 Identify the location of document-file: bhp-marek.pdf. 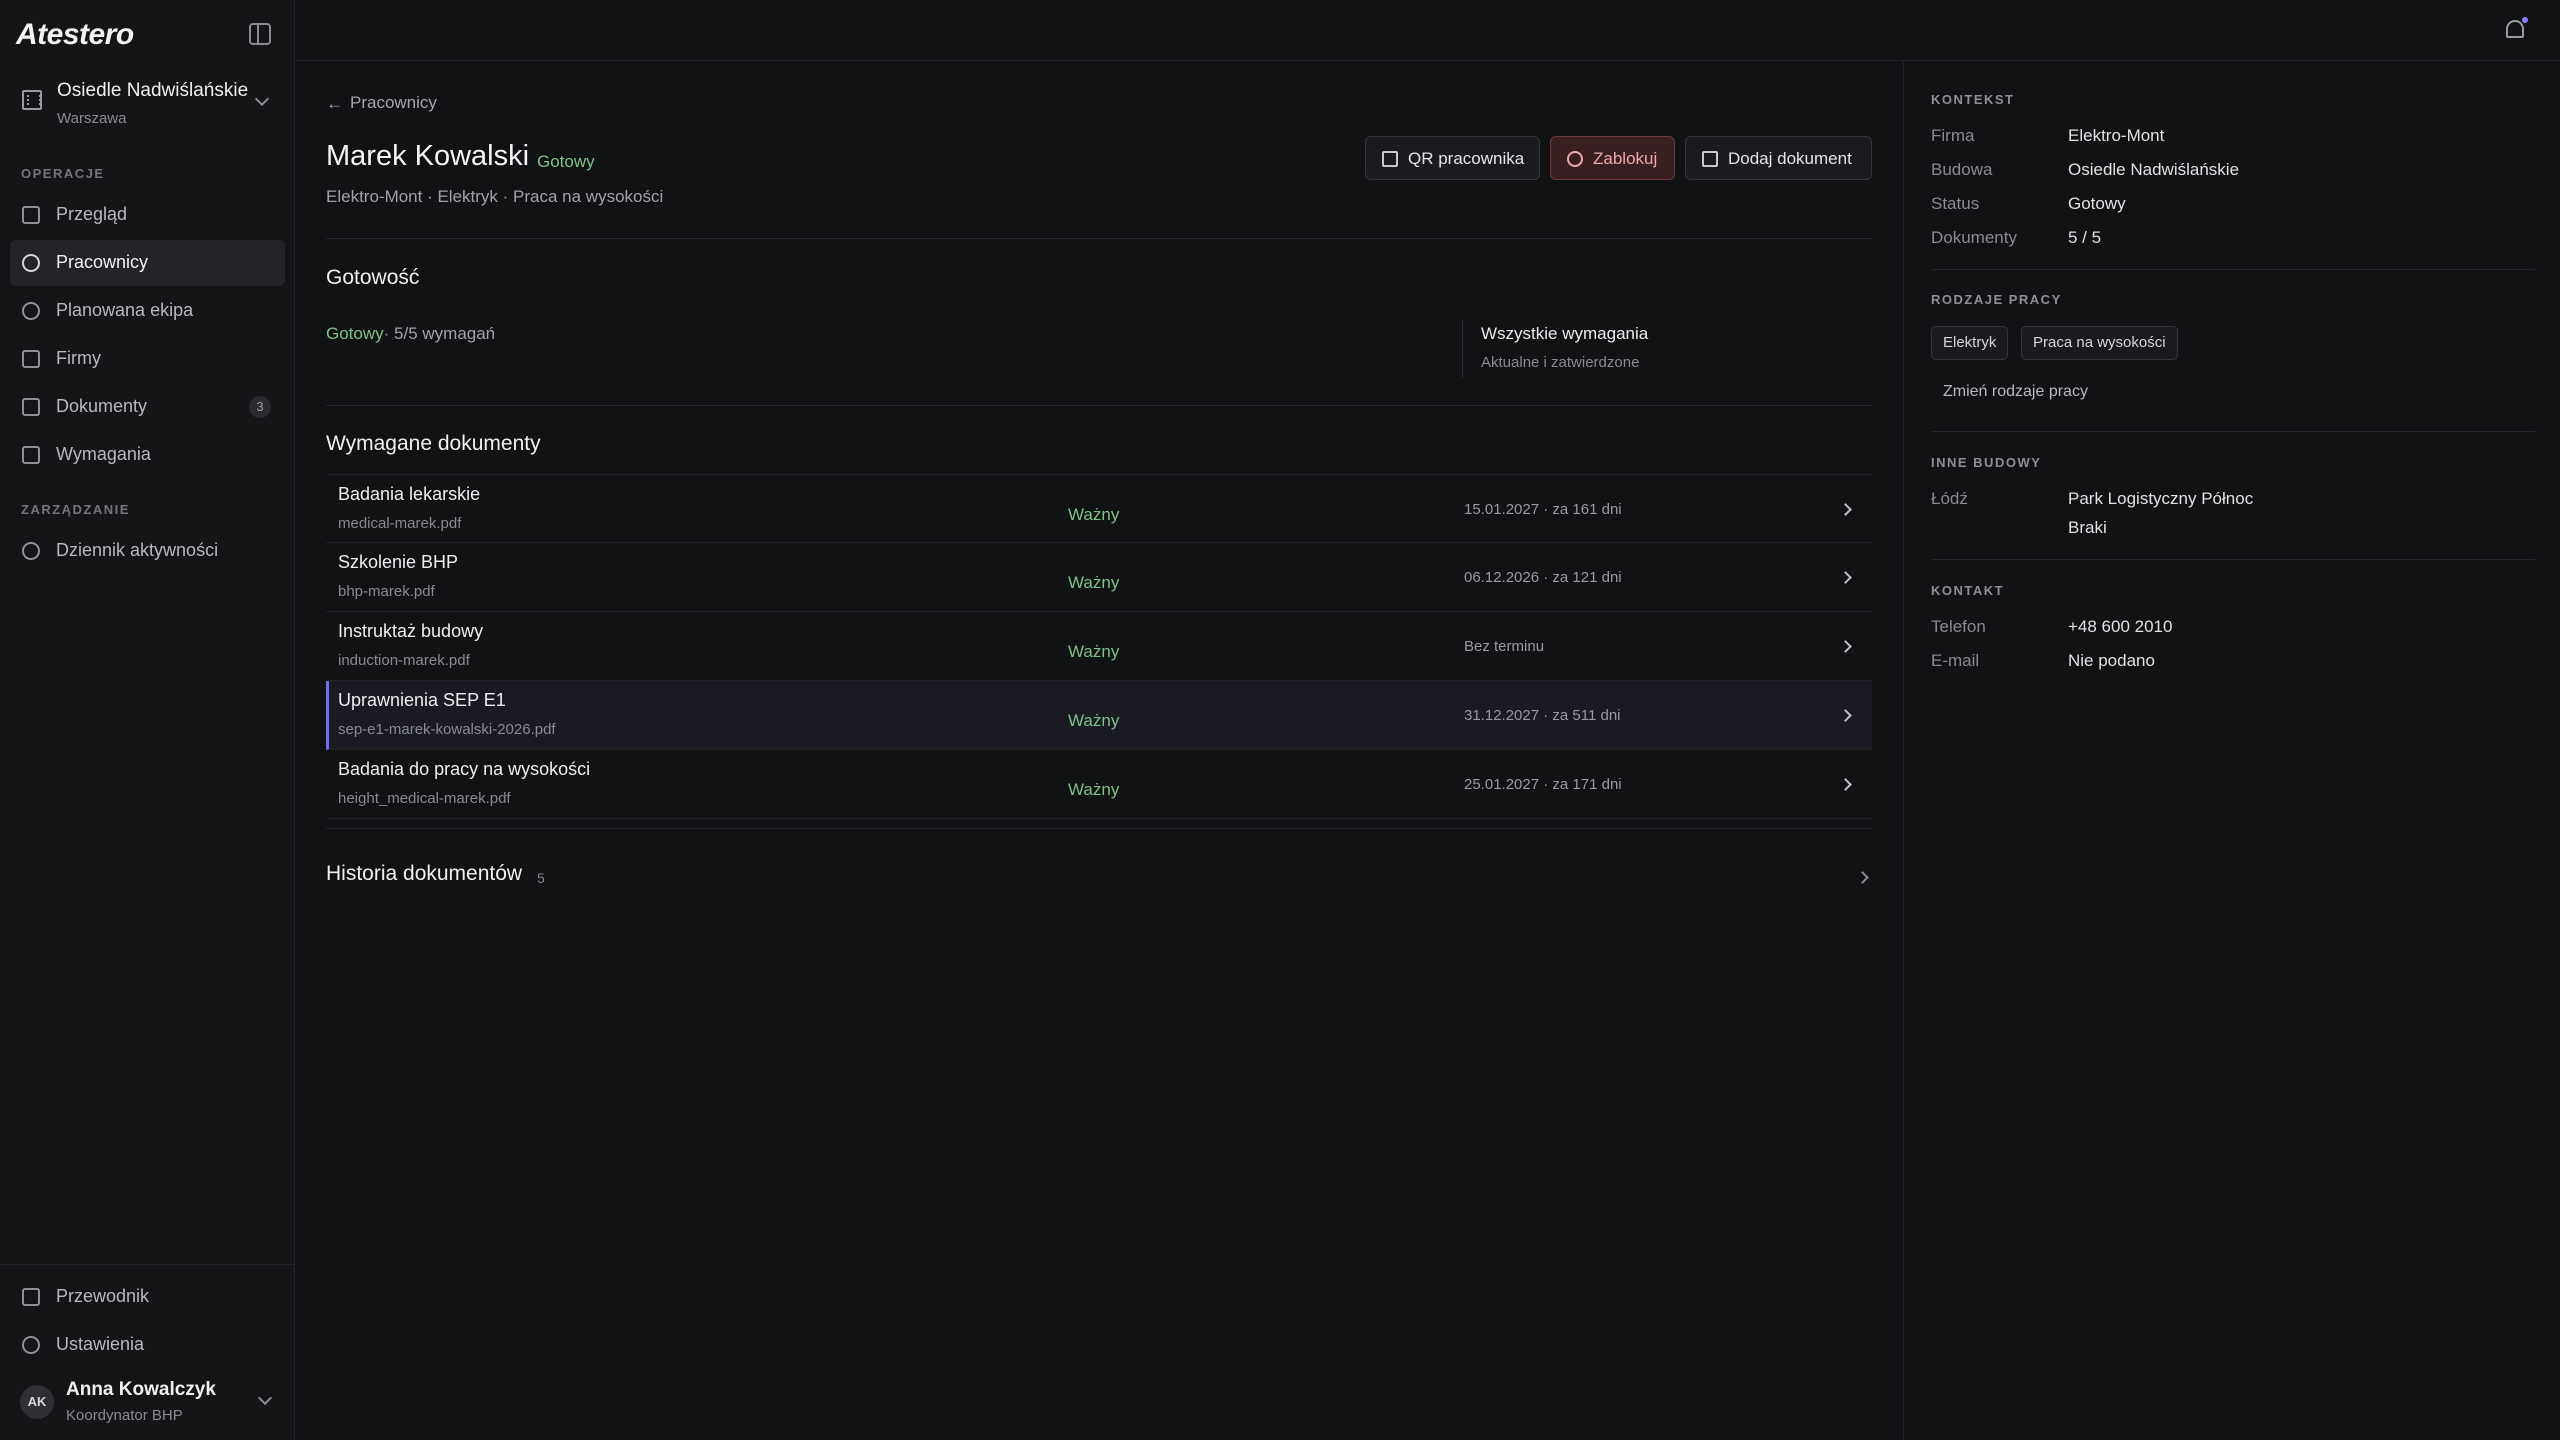
(386, 591).